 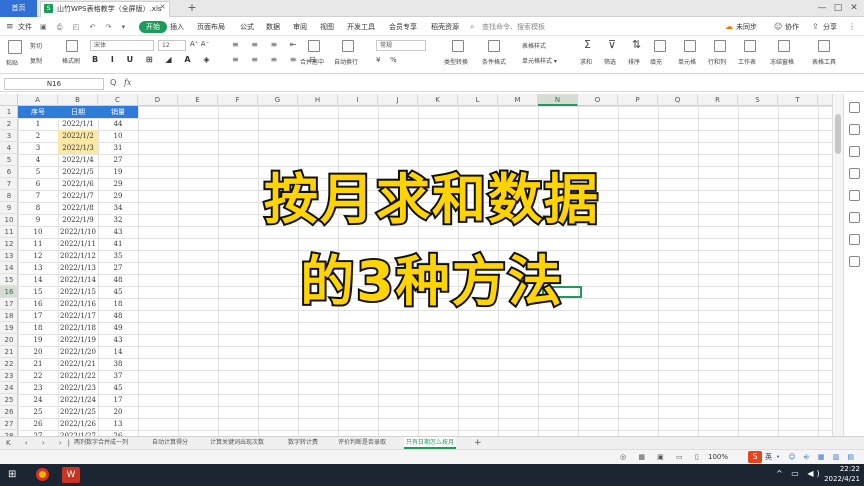 What do you see at coordinates (513, 27) in the screenshot?
I see `command-search: 查找命令、搜索模板` at bounding box center [513, 27].